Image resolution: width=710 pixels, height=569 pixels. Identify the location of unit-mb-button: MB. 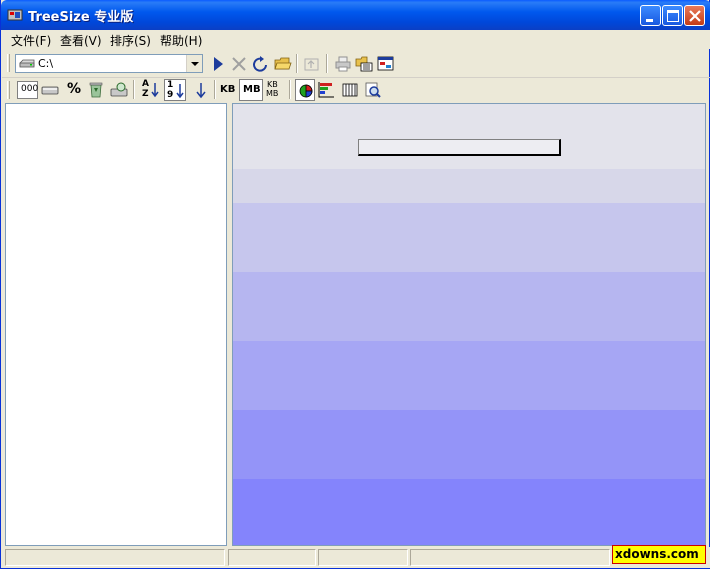
(251, 90).